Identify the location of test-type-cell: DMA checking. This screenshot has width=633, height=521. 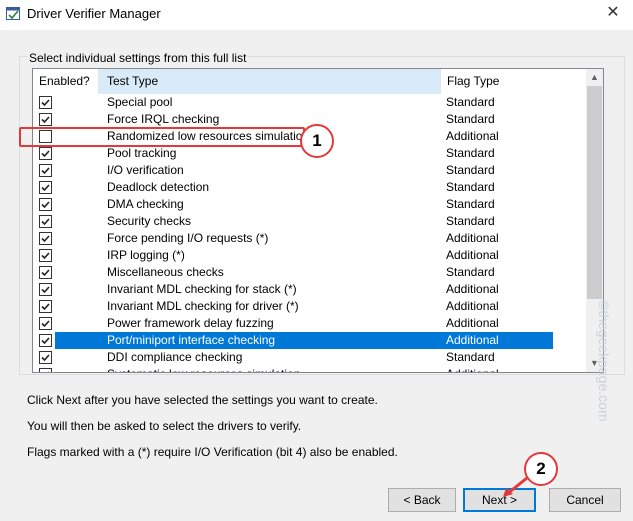
(145, 204).